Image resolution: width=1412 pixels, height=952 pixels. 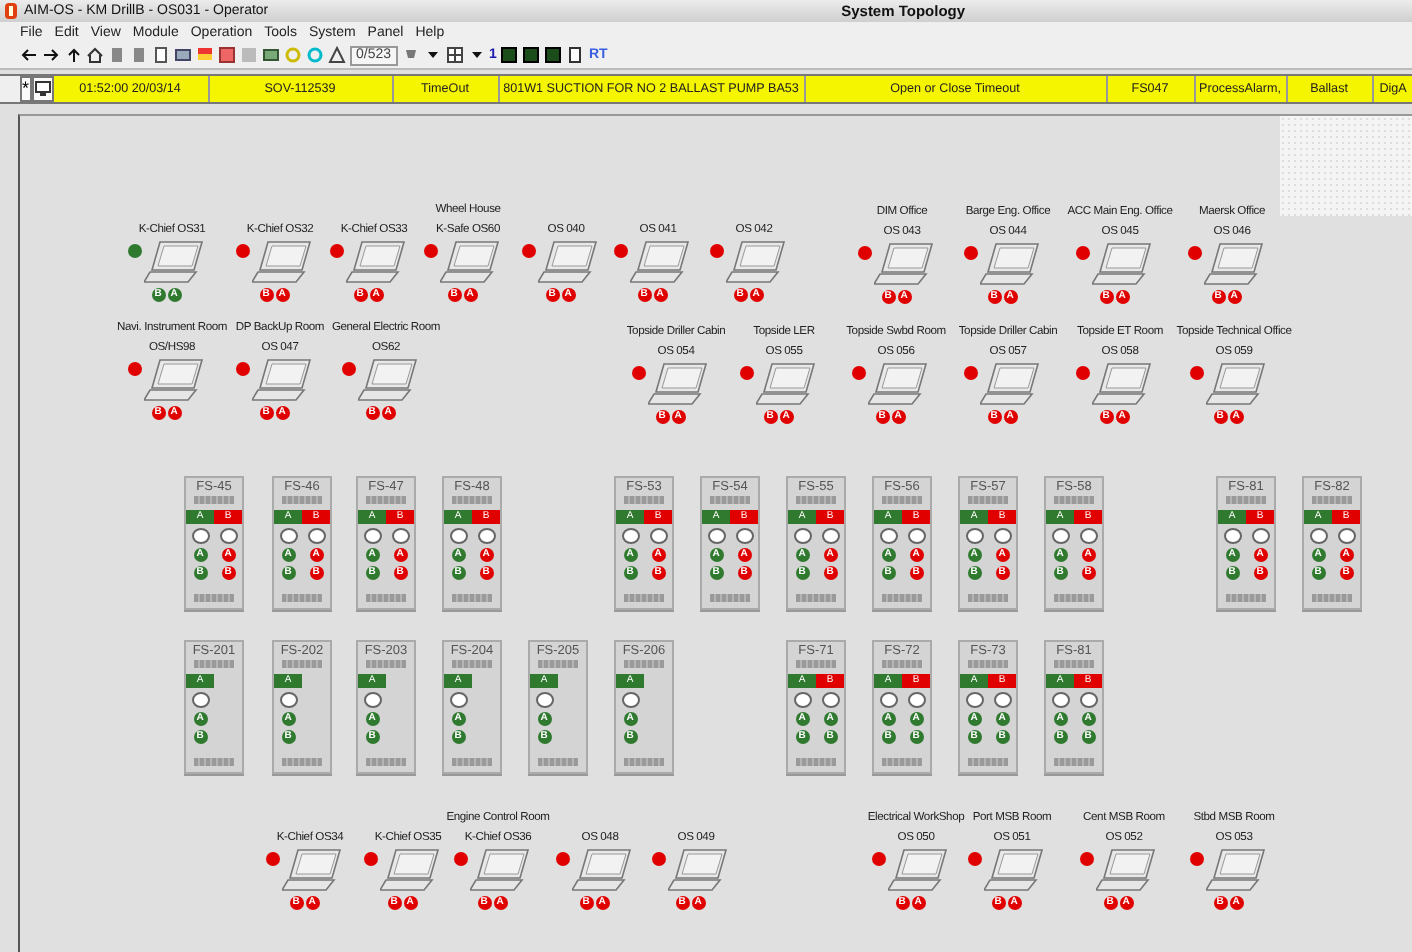 I want to click on flag-icon, so click(x=205, y=55).